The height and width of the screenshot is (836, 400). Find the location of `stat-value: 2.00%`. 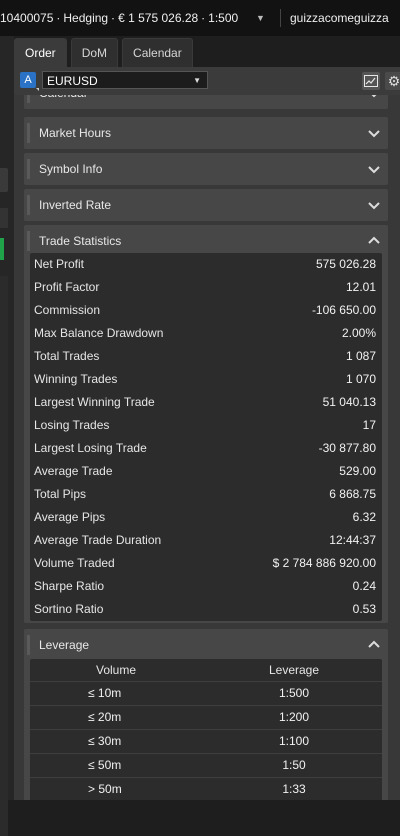

stat-value: 2.00% is located at coordinates (358, 333).